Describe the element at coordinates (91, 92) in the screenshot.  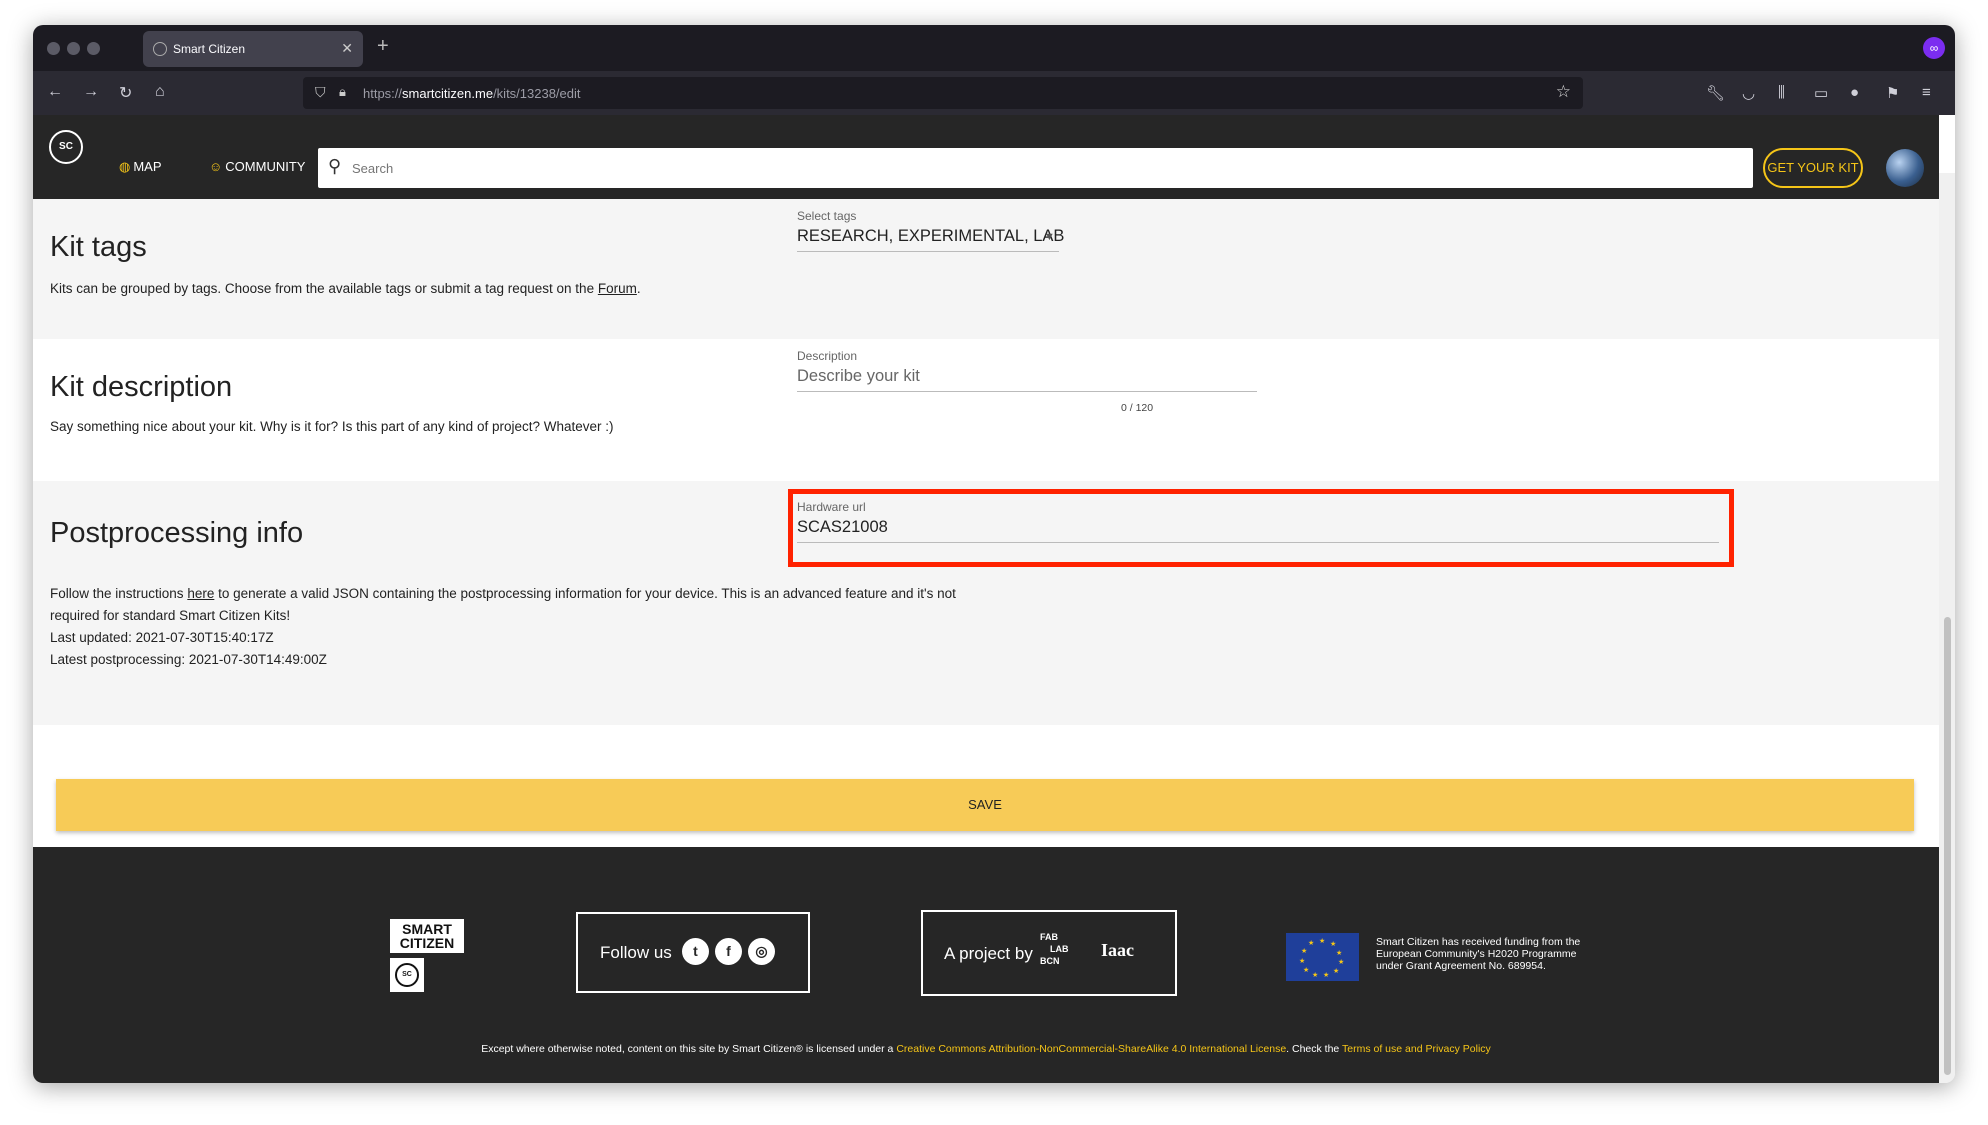
I see `forward-arrow-icon: →` at that location.